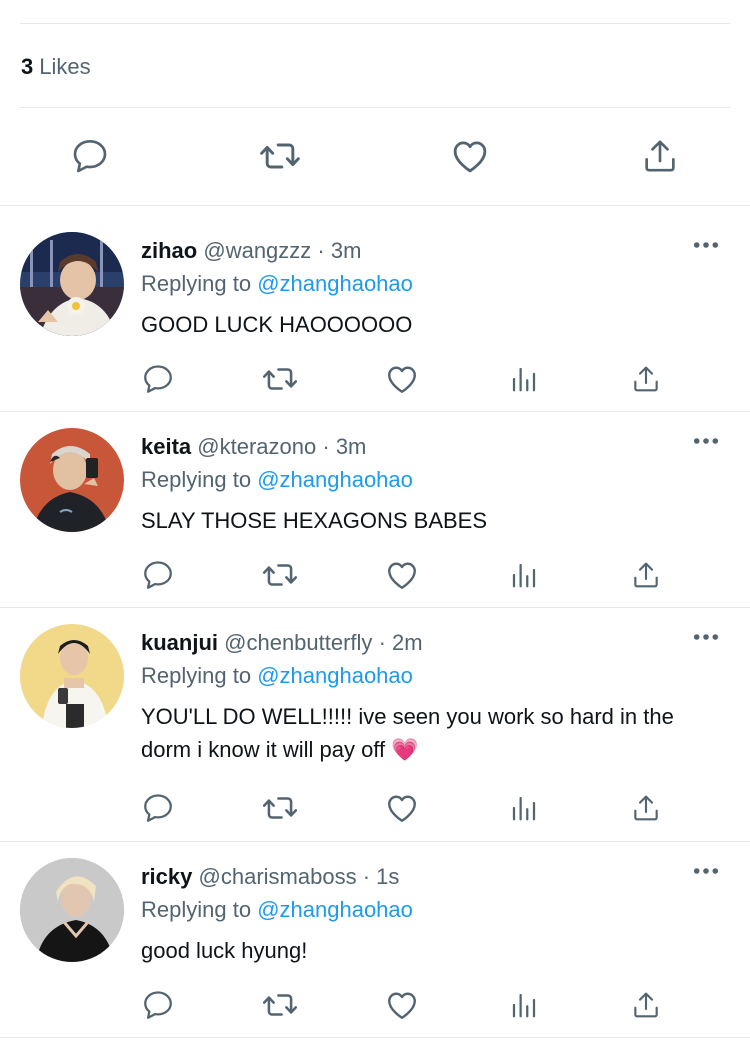  What do you see at coordinates (375, 205) in the screenshot?
I see `actions-divider` at bounding box center [375, 205].